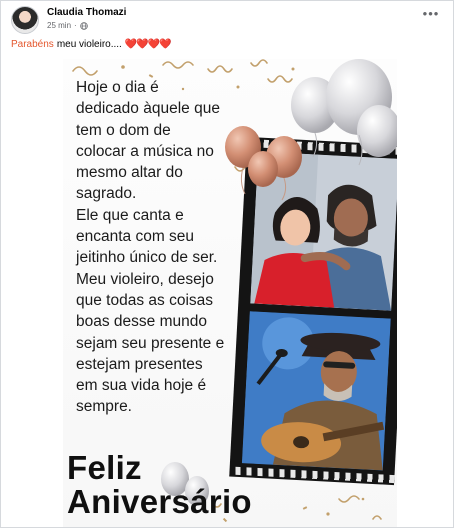  What do you see at coordinates (25, 20) in the screenshot?
I see `author-avatar` at bounding box center [25, 20].